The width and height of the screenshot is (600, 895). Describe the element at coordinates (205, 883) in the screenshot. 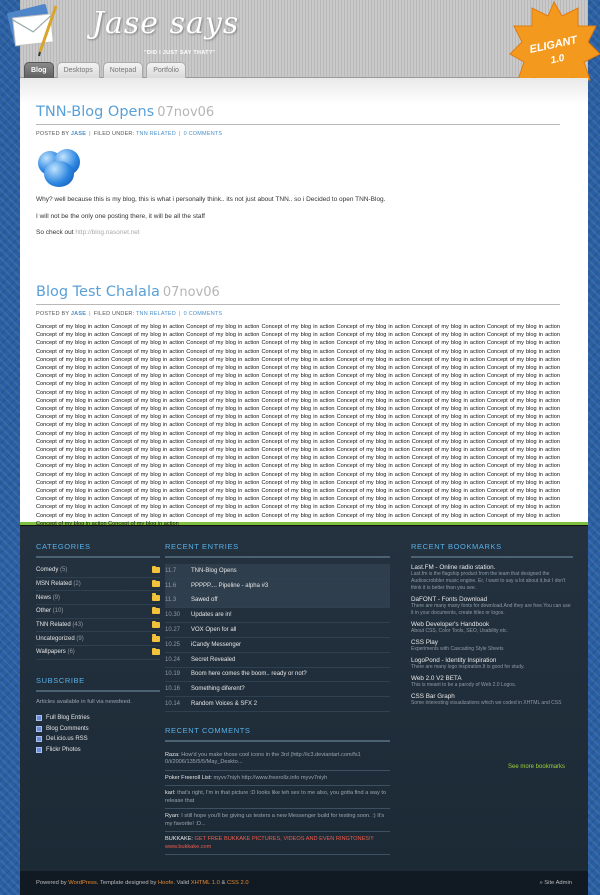

I see `xhtml-link: XHTML 1.0` at that location.